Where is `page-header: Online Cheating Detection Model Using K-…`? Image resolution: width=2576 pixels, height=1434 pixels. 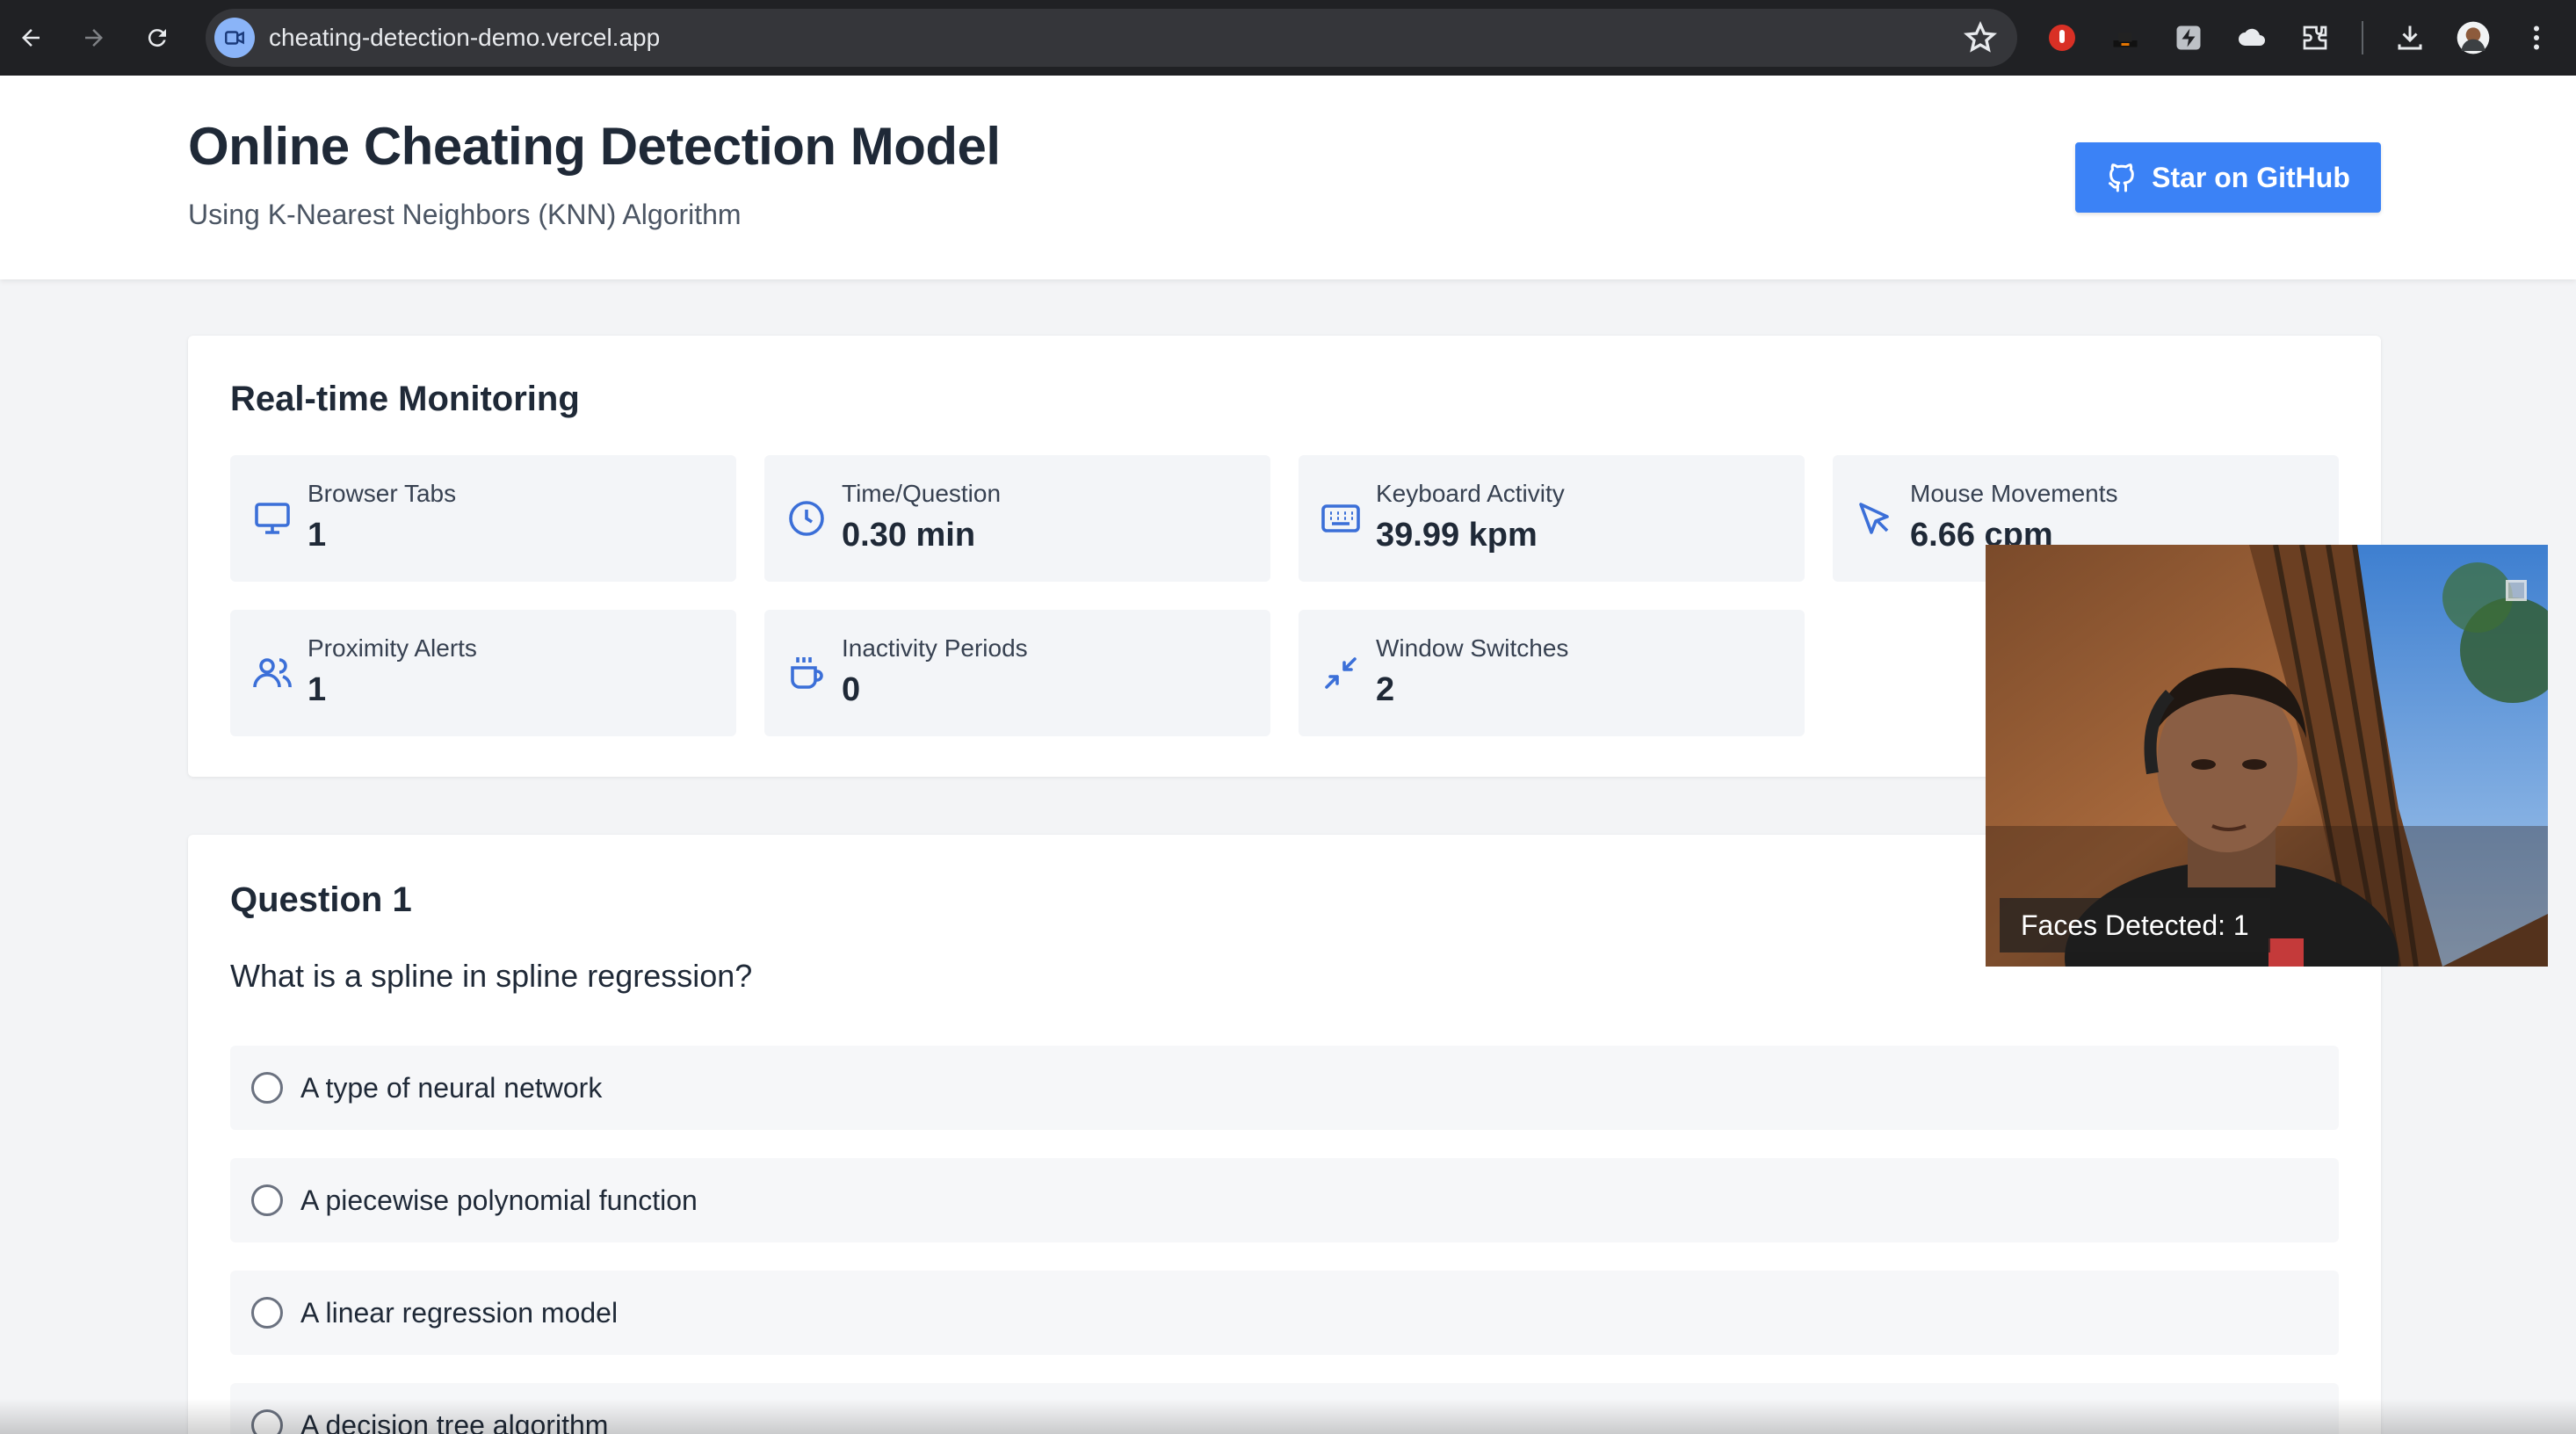 page-header: Online Cheating Detection Model Using K-… is located at coordinates (1288, 177).